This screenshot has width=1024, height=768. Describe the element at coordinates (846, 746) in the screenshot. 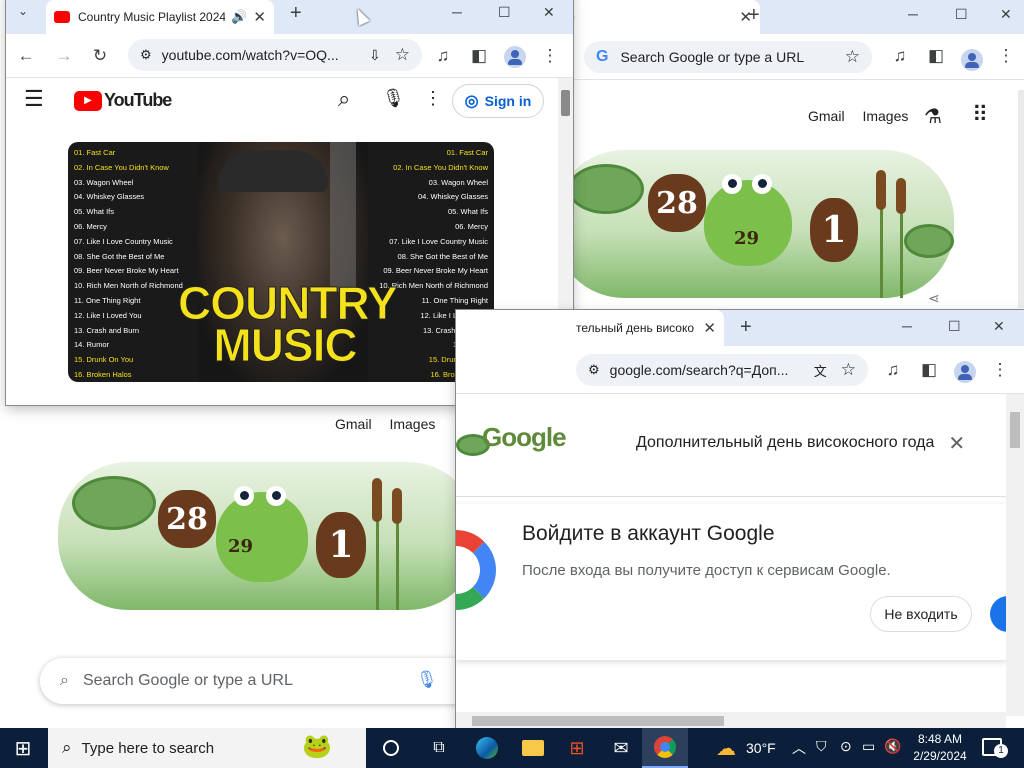

I see `meet-now-icon: ⊙` at that location.